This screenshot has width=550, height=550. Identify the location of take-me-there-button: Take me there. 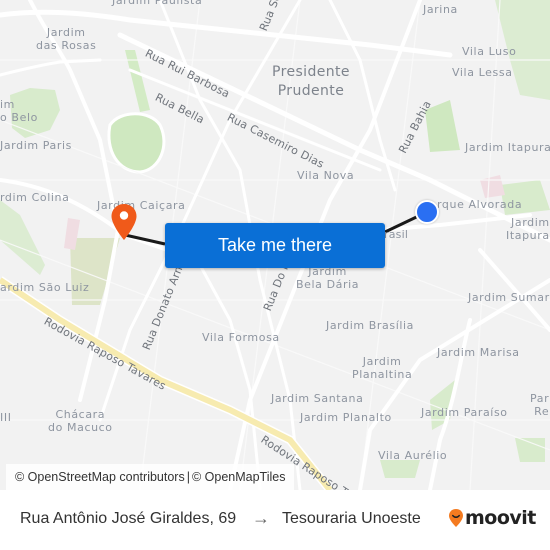
(275, 245).